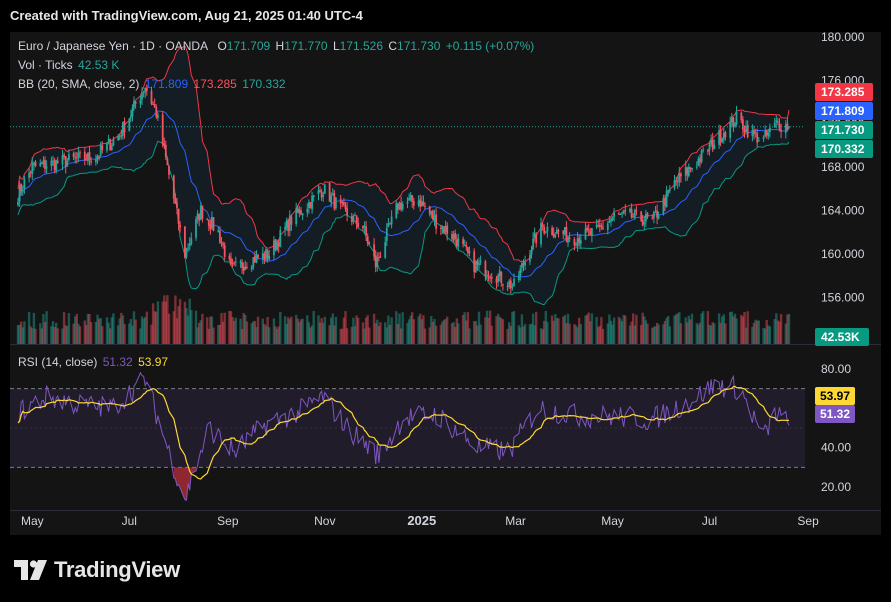 The height and width of the screenshot is (602, 891). I want to click on time-tick-label: Mar, so click(515, 521).